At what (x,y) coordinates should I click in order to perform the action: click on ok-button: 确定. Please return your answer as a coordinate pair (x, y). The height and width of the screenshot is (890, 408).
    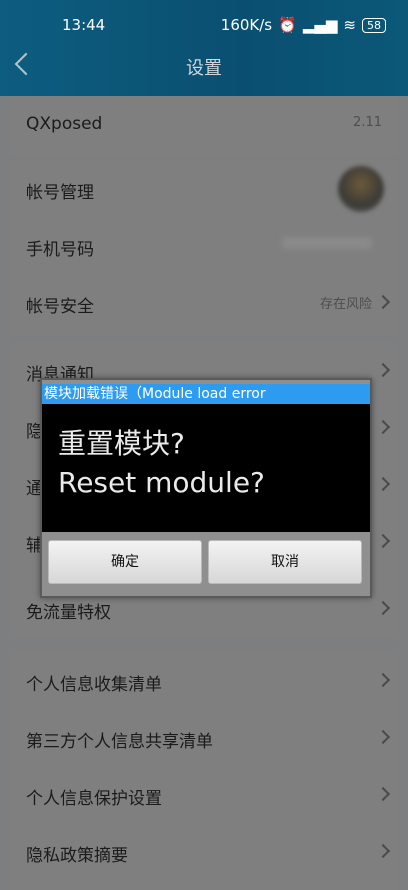
    Looking at the image, I should click on (125, 562).